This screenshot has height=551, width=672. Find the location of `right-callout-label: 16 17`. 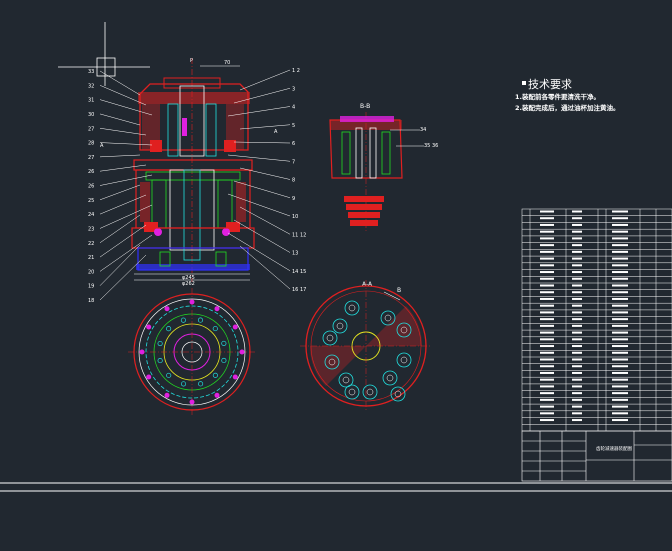

right-callout-label: 16 17 is located at coordinates (299, 290).